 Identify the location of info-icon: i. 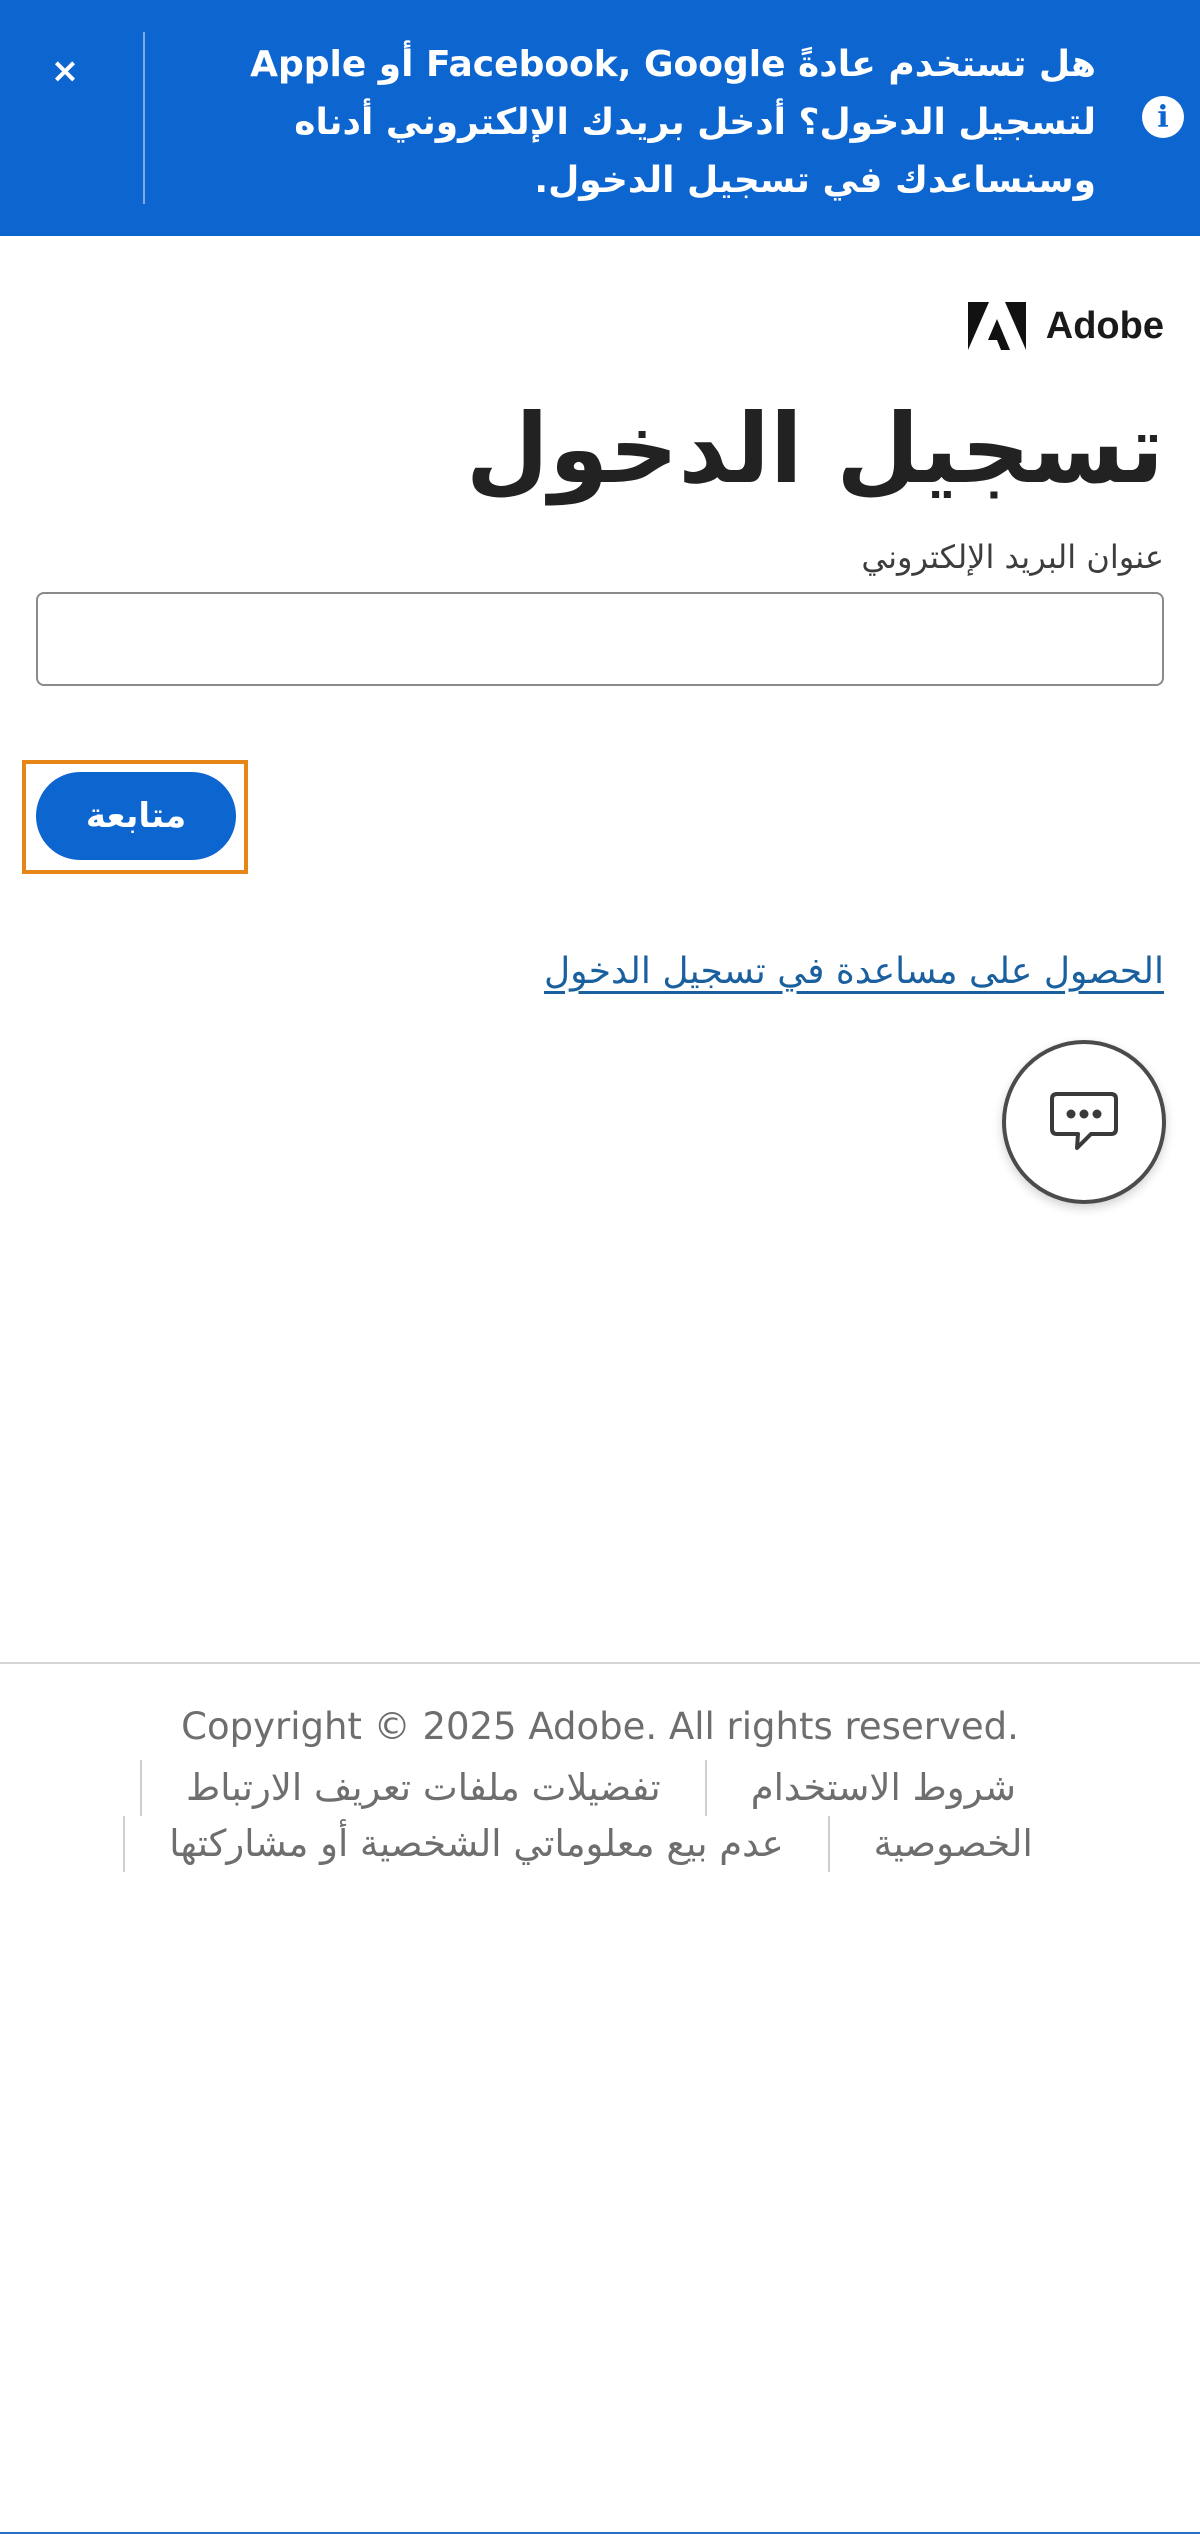
(1163, 117).